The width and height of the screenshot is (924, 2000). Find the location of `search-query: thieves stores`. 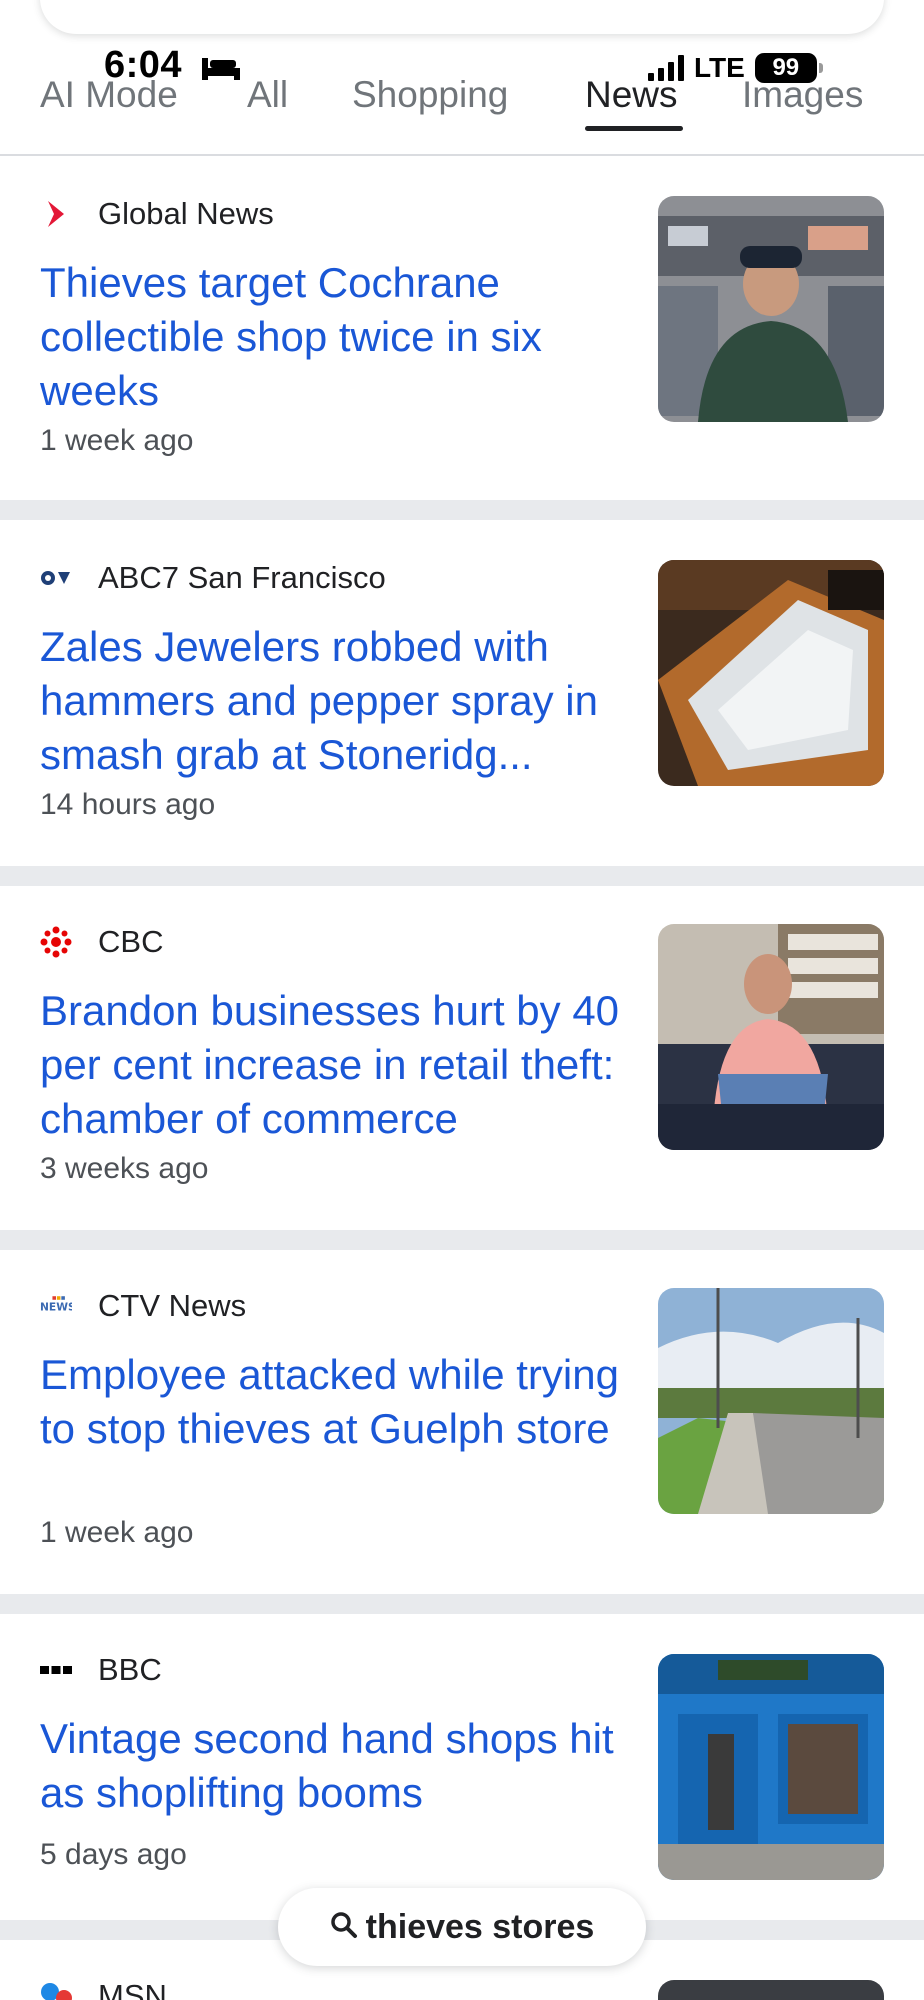

search-query: thieves stores is located at coordinates (480, 1926).